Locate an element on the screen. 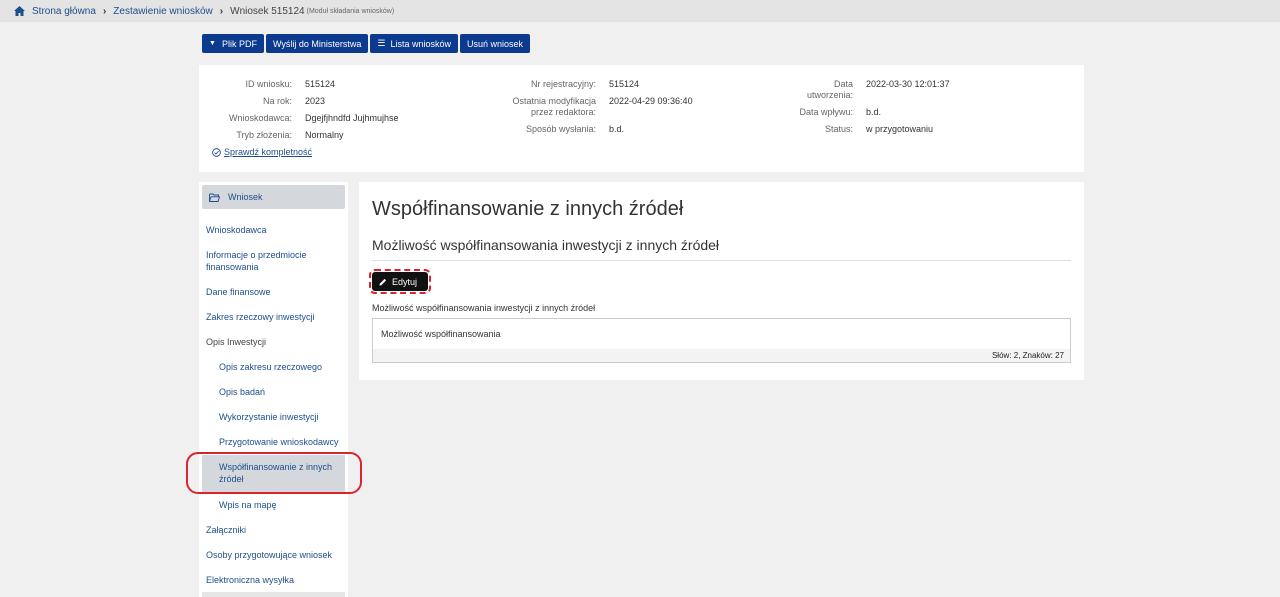  info-key: Status: is located at coordinates (838, 129).